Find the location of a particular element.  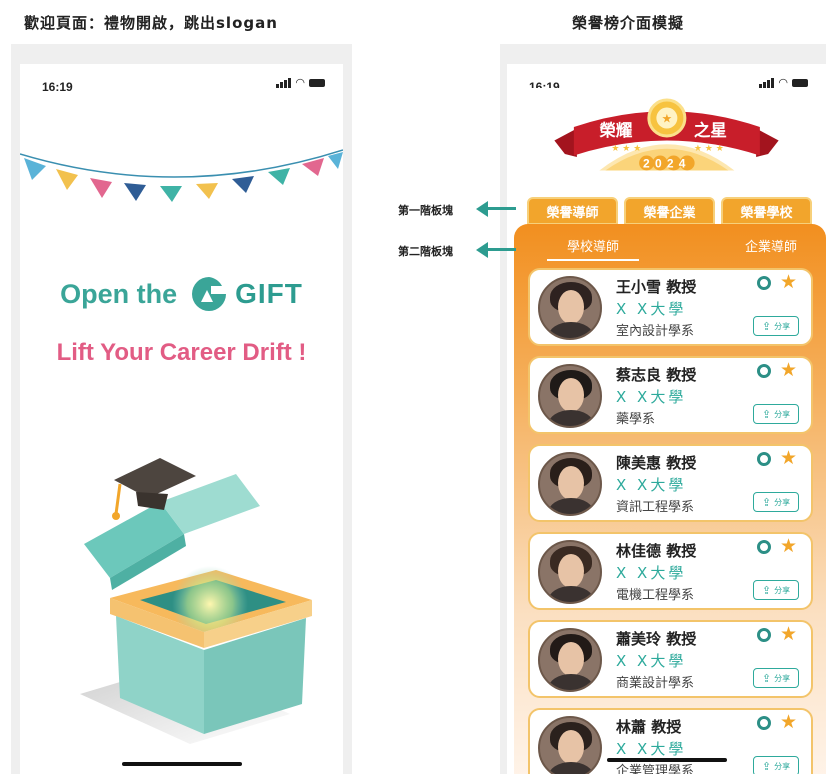

mentor-card: 陳美惠 教授 X X大學資訊工程學系 ★ ⇪ 分享 is located at coordinates (670, 483).